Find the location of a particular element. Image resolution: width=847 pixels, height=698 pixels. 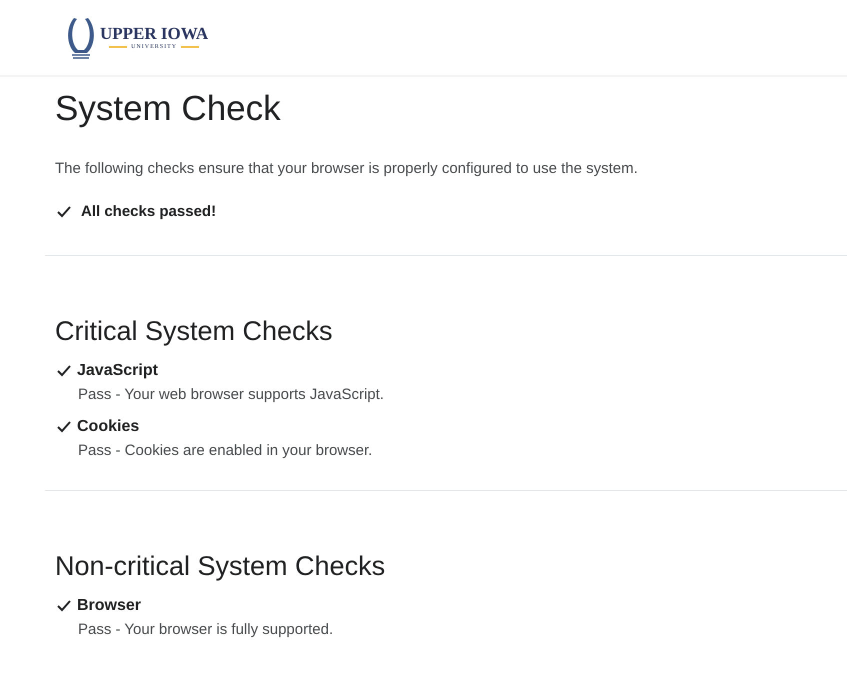

intro-text: The following checks ensure that your browser is properly configured to use the system. is located at coordinates (347, 169).